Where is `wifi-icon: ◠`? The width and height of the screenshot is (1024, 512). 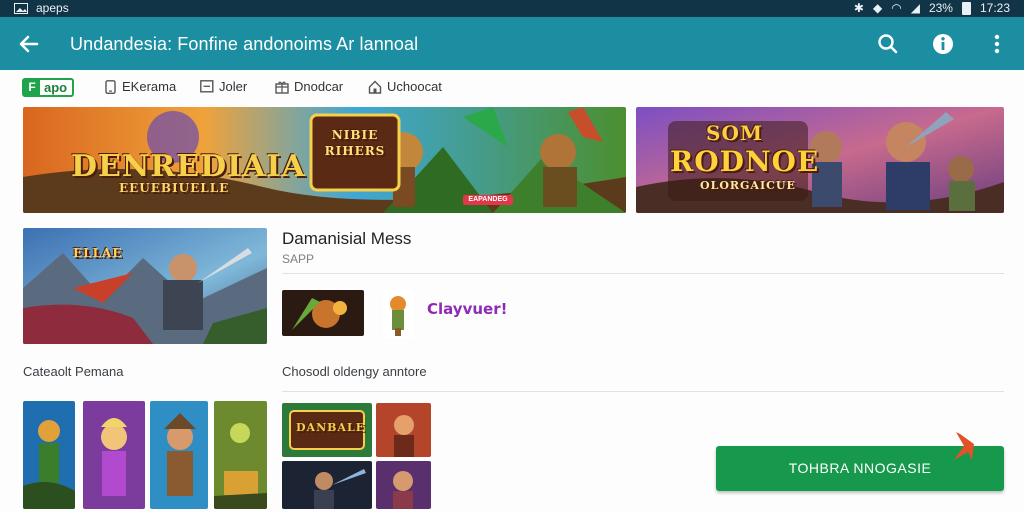 wifi-icon: ◠ is located at coordinates (896, 8).